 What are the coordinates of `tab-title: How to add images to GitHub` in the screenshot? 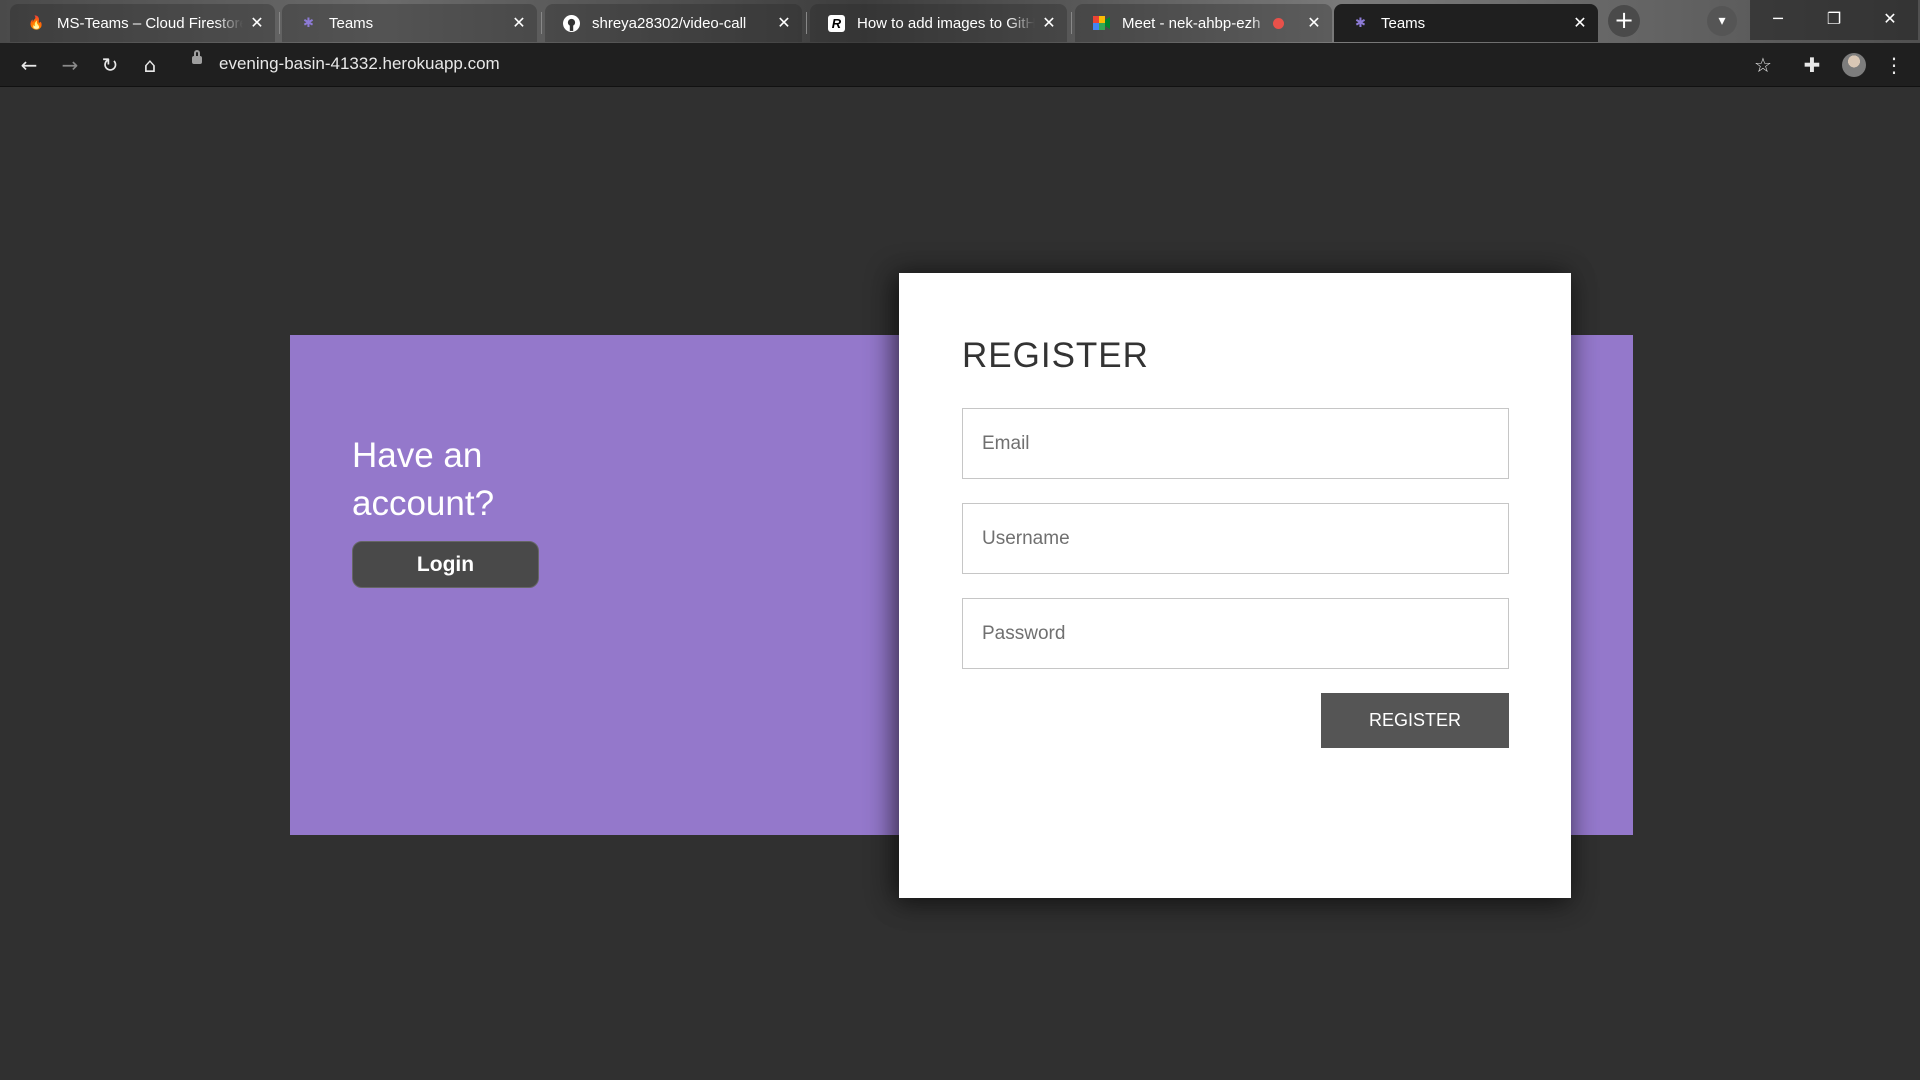 It's located at (946, 23).